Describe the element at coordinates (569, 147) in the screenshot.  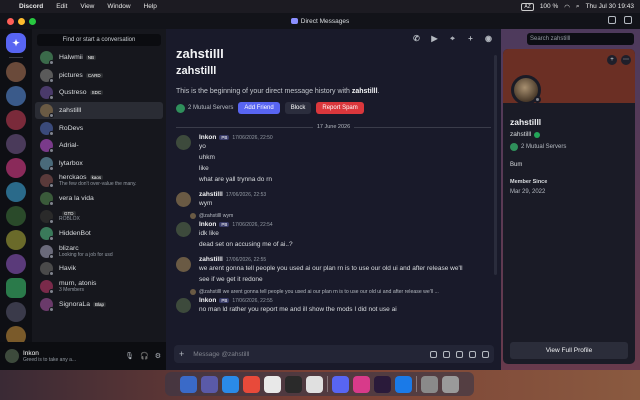
I see `profile-mutual-servers: 2 Mutual Servers` at that location.